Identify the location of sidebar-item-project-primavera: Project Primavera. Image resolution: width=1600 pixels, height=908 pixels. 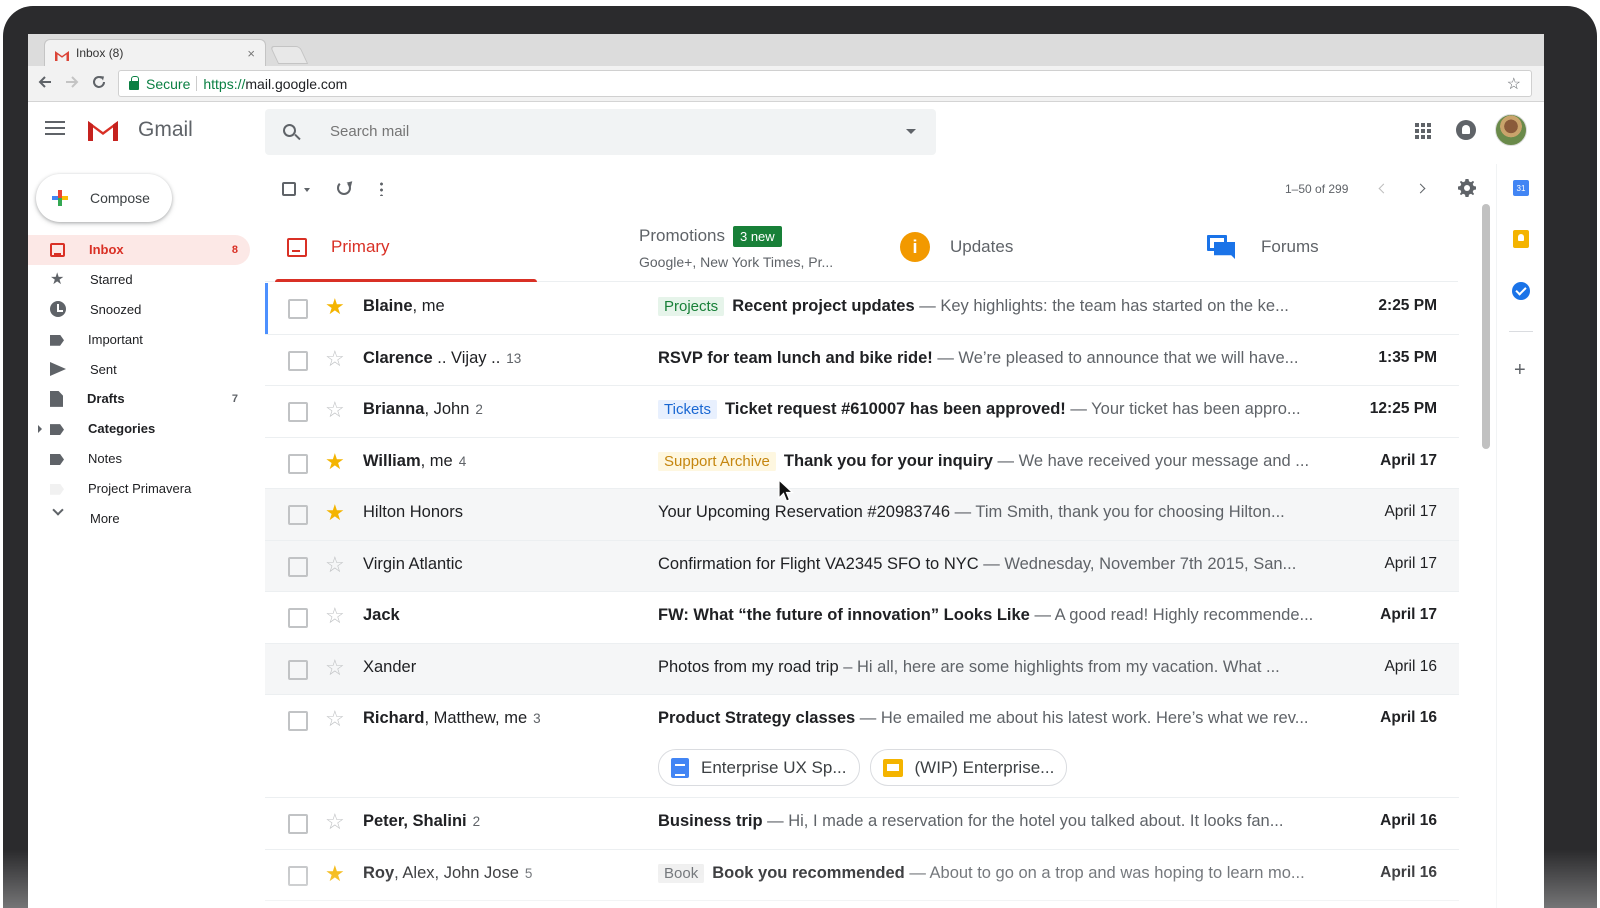
(139, 488).